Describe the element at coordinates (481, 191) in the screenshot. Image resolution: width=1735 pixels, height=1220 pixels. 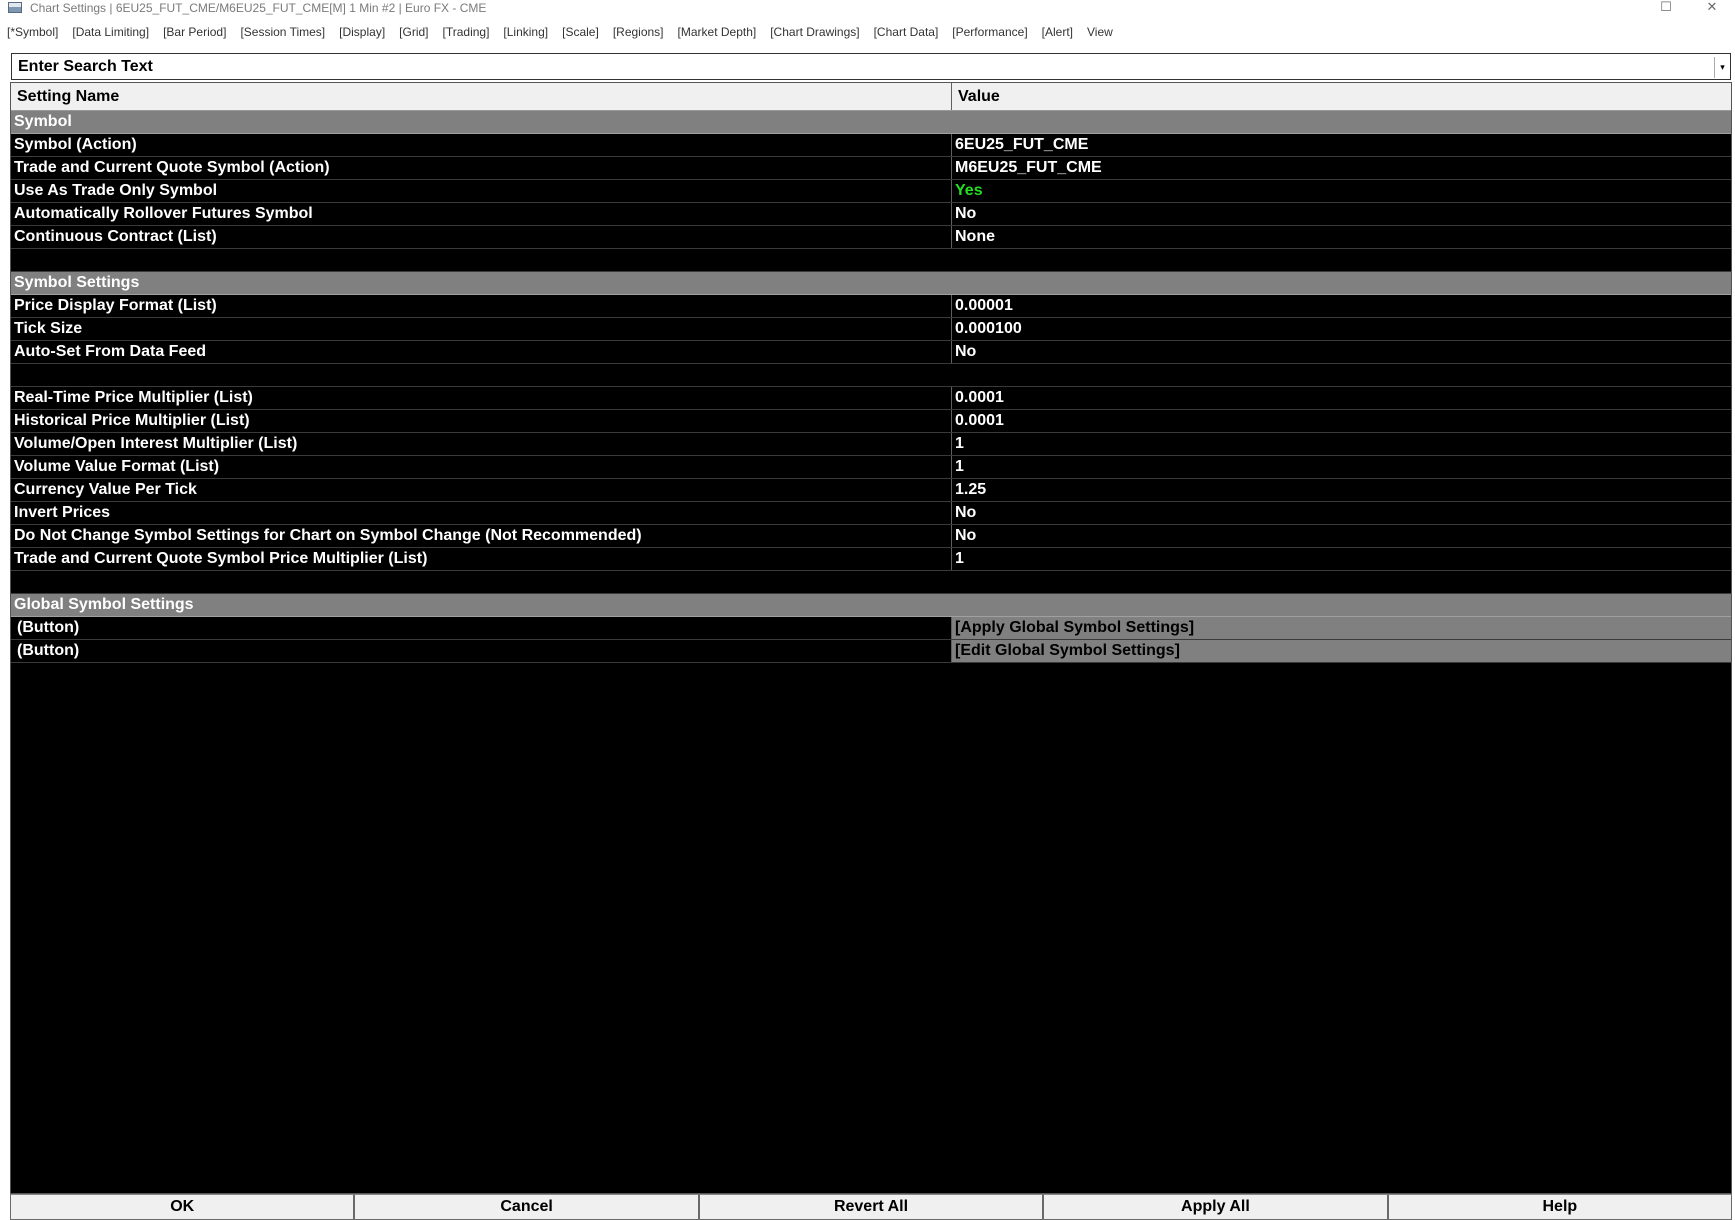
I see `setting-name: Use As Trade Only Symbol` at that location.